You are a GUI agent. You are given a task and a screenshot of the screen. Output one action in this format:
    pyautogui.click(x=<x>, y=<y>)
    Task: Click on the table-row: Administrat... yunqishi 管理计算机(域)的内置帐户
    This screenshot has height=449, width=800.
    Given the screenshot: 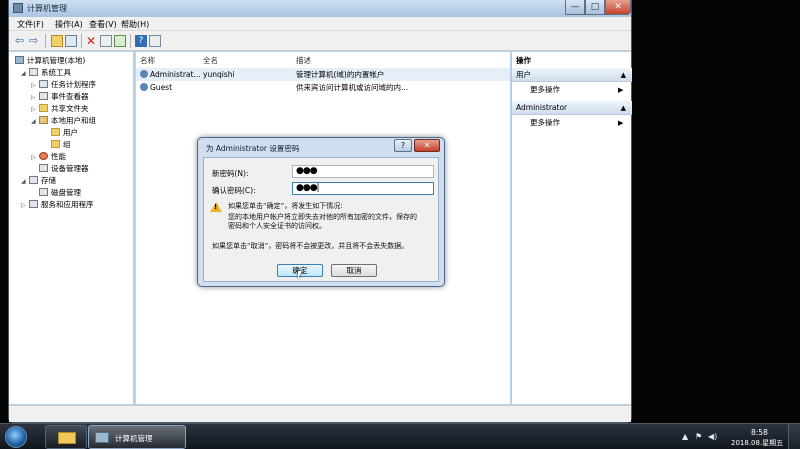 What is the action you would take?
    pyautogui.click(x=323, y=74)
    